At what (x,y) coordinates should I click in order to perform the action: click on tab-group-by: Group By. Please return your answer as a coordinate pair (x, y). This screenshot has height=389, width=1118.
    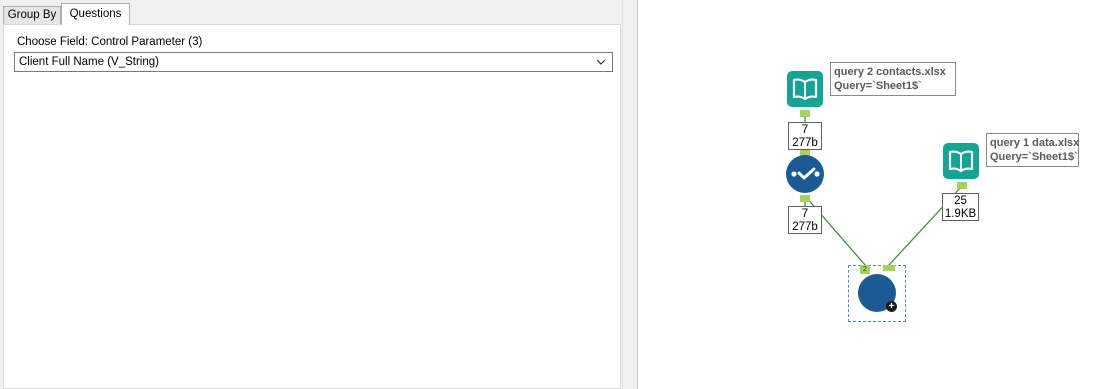
    Looking at the image, I should click on (32, 15).